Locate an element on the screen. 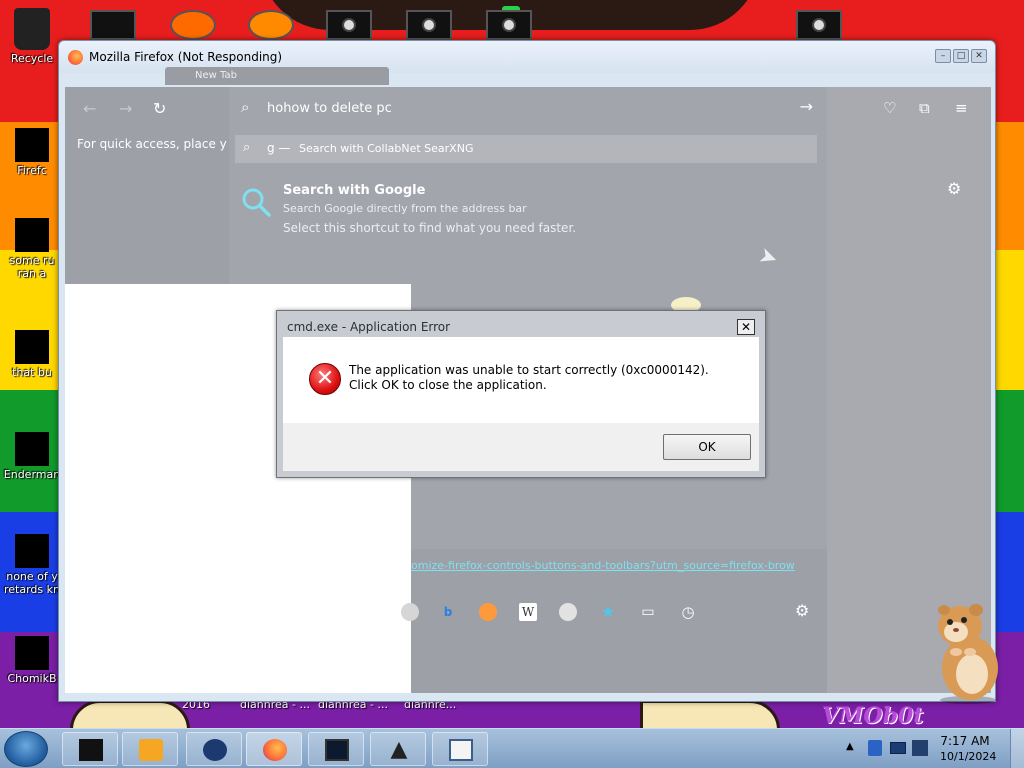 This screenshot has width=1024, height=768. dialog-close-button: ✕ is located at coordinates (746, 327).